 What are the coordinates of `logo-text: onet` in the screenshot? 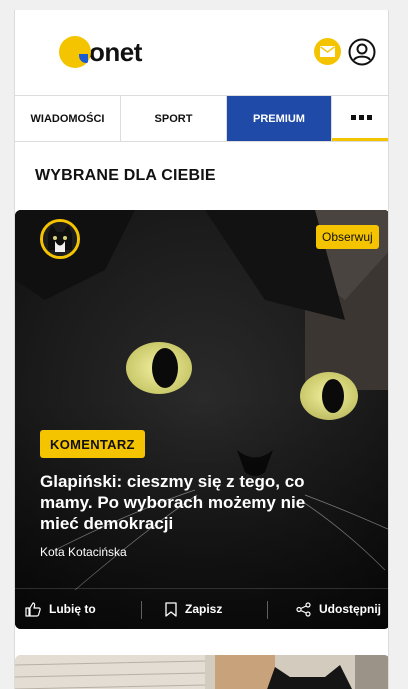 It's located at (115, 51).